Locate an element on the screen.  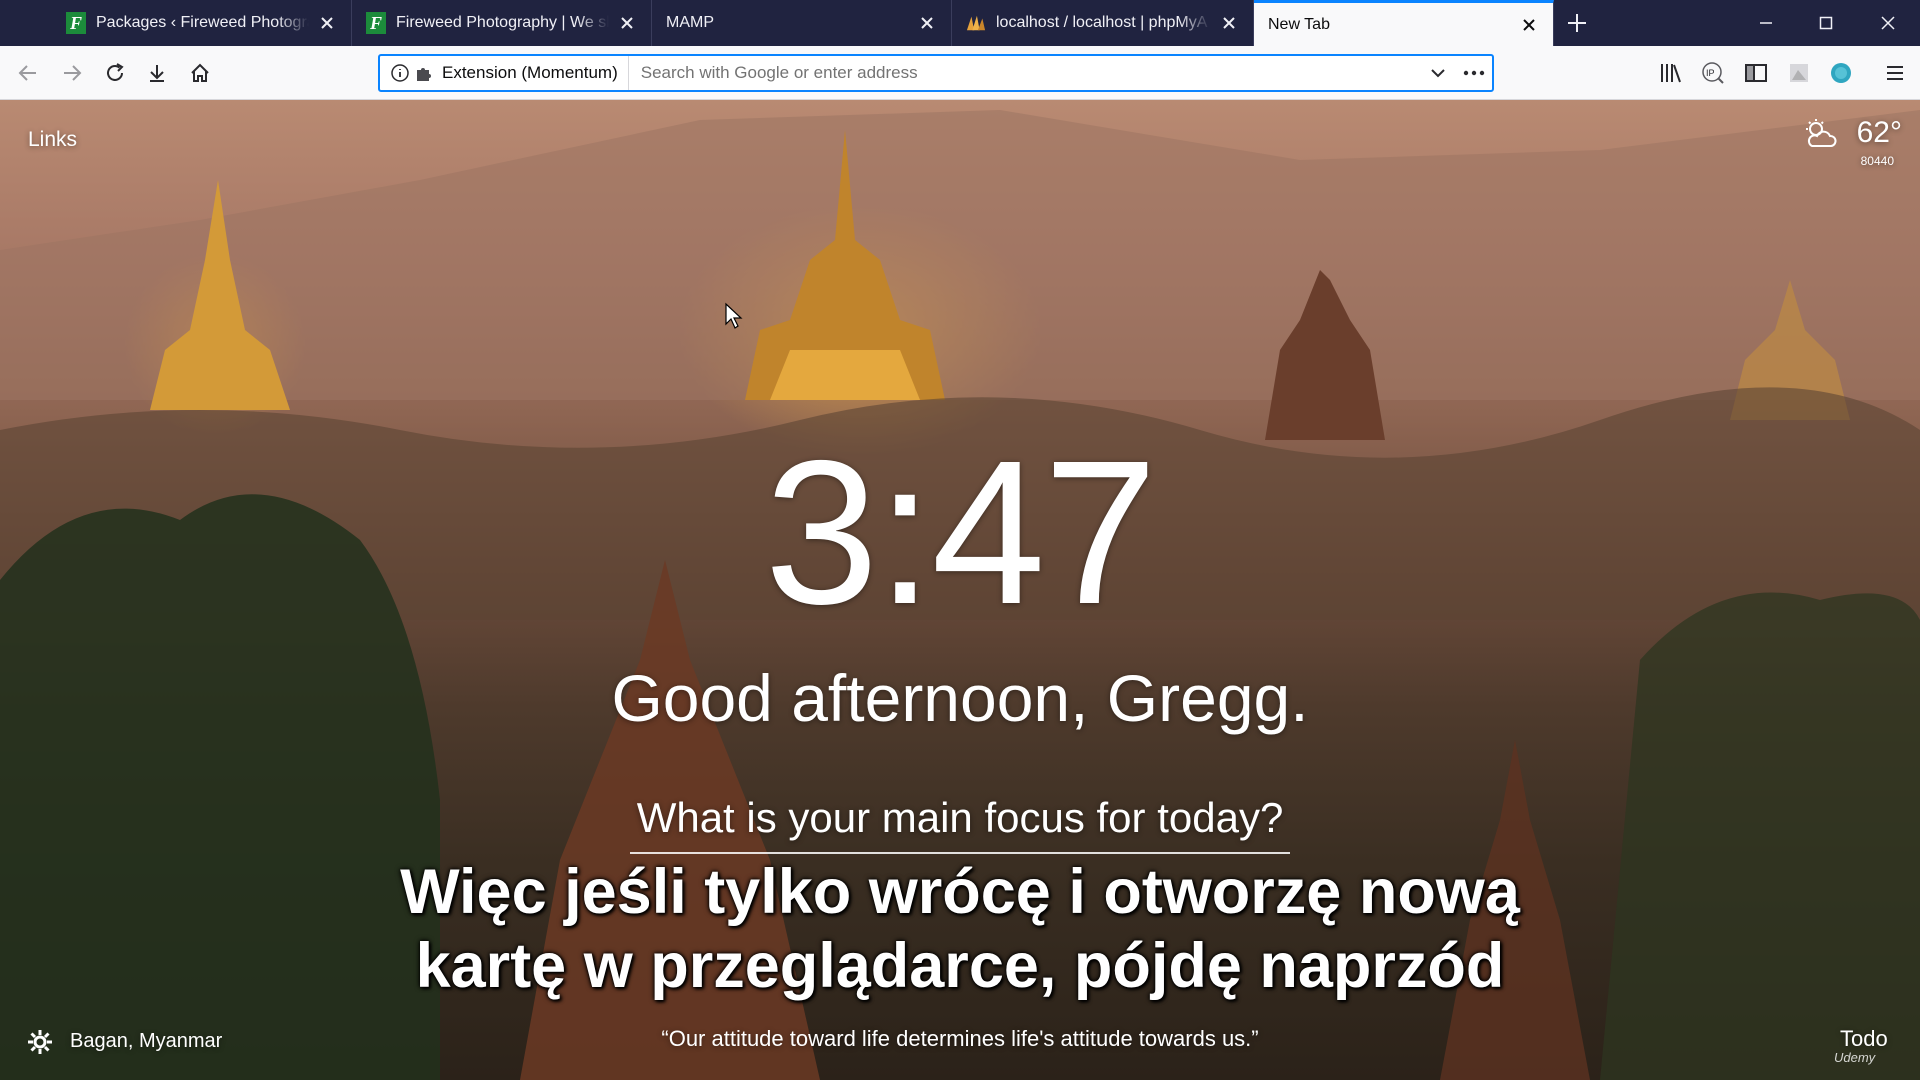
ip-icon: IP is located at coordinates (1713, 73).